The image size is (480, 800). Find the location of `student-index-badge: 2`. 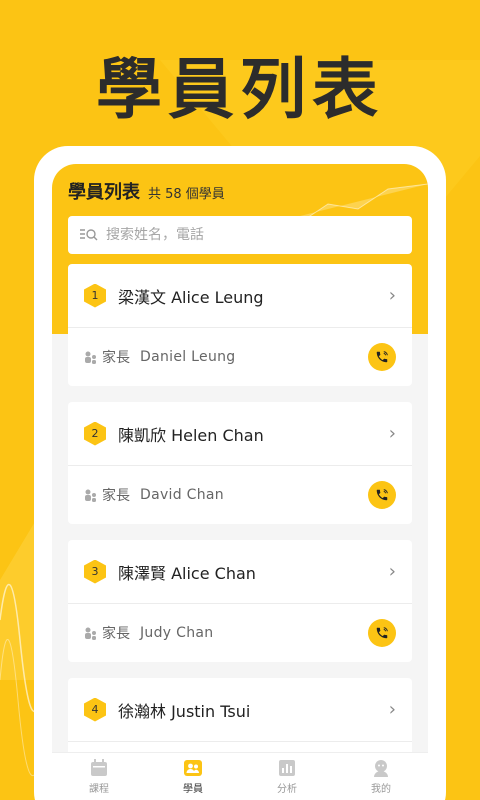

student-index-badge: 2 is located at coordinates (95, 433).